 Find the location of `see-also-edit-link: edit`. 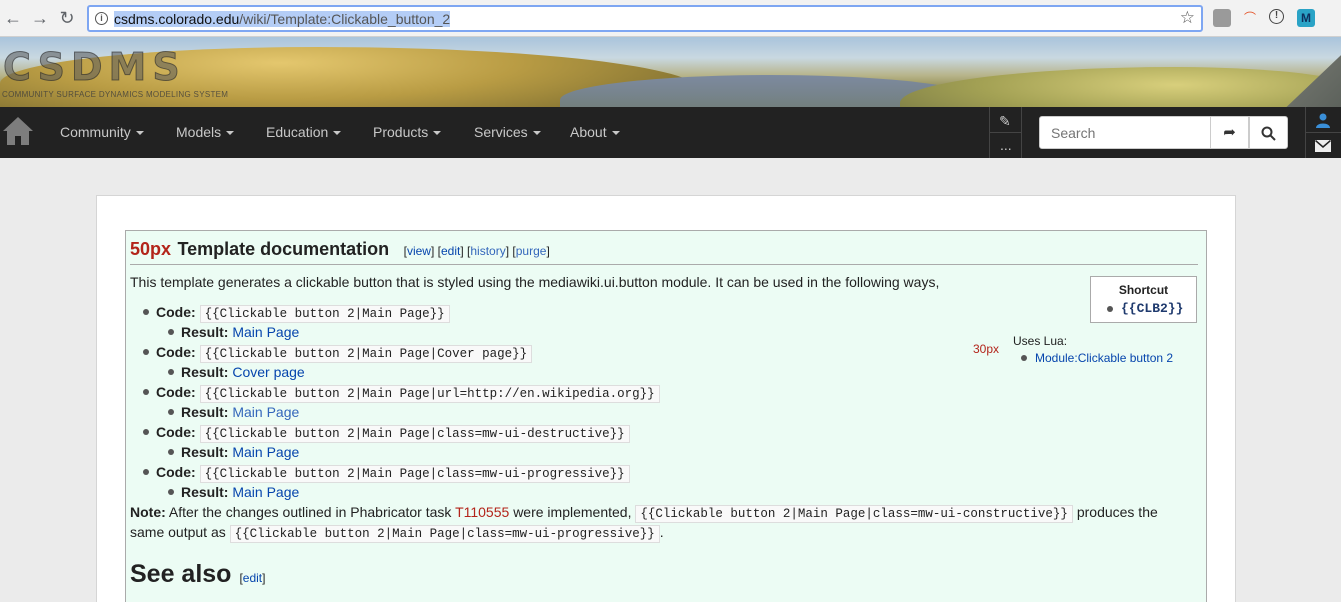

see-also-edit-link: edit is located at coordinates (252, 578).